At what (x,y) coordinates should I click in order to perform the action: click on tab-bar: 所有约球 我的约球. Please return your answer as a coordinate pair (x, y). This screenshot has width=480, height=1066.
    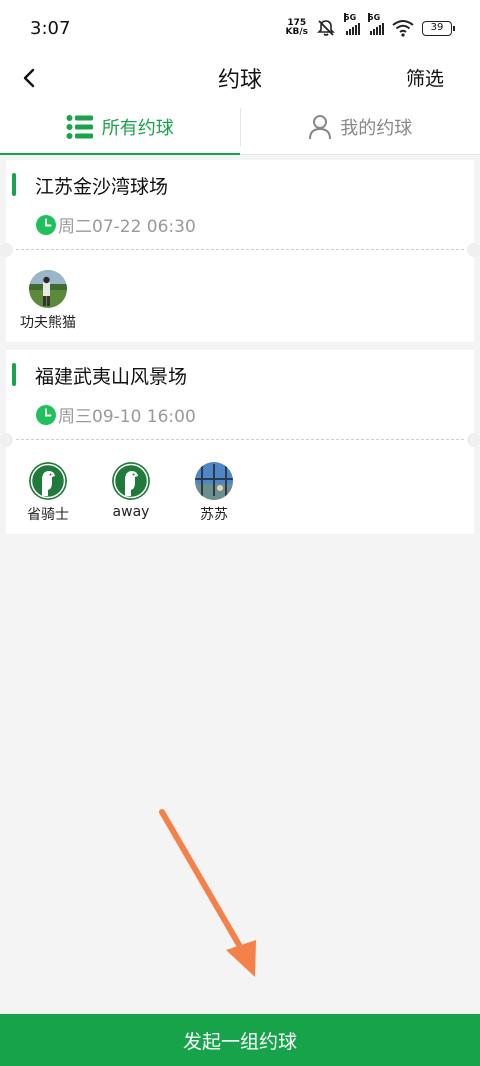
    Looking at the image, I should click on (240, 127).